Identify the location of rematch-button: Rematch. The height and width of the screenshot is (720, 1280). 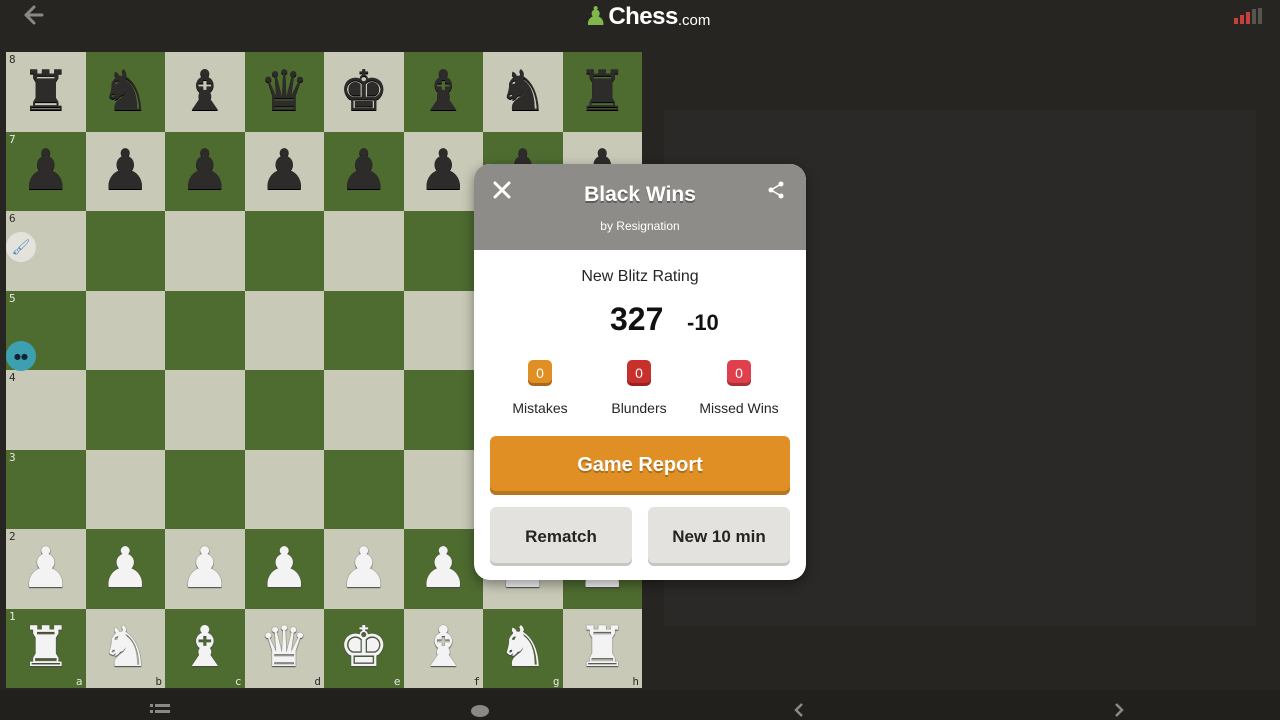
(561, 536).